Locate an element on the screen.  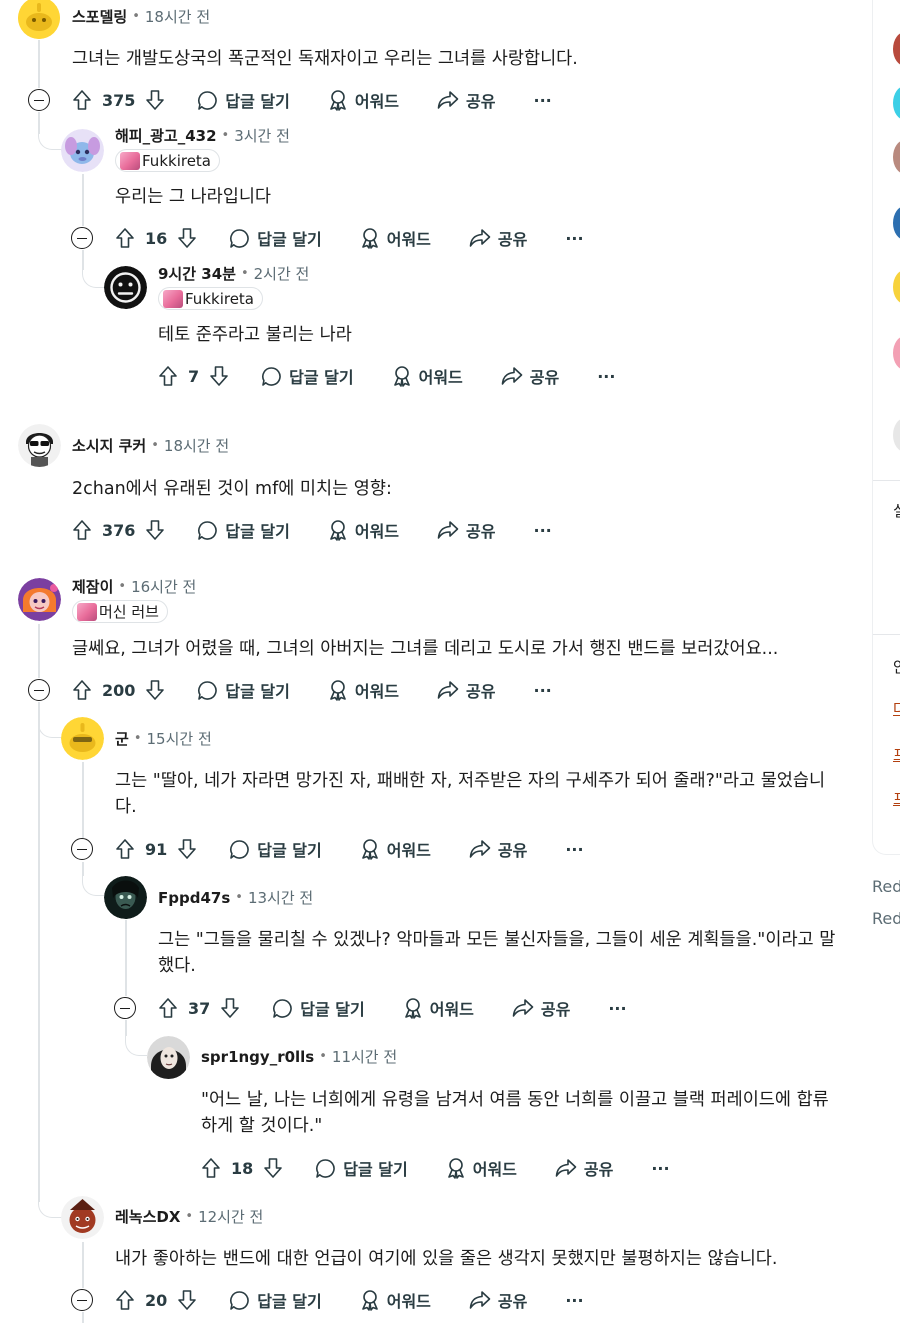
timestamp: 11시간 전 is located at coordinates (364, 1056).